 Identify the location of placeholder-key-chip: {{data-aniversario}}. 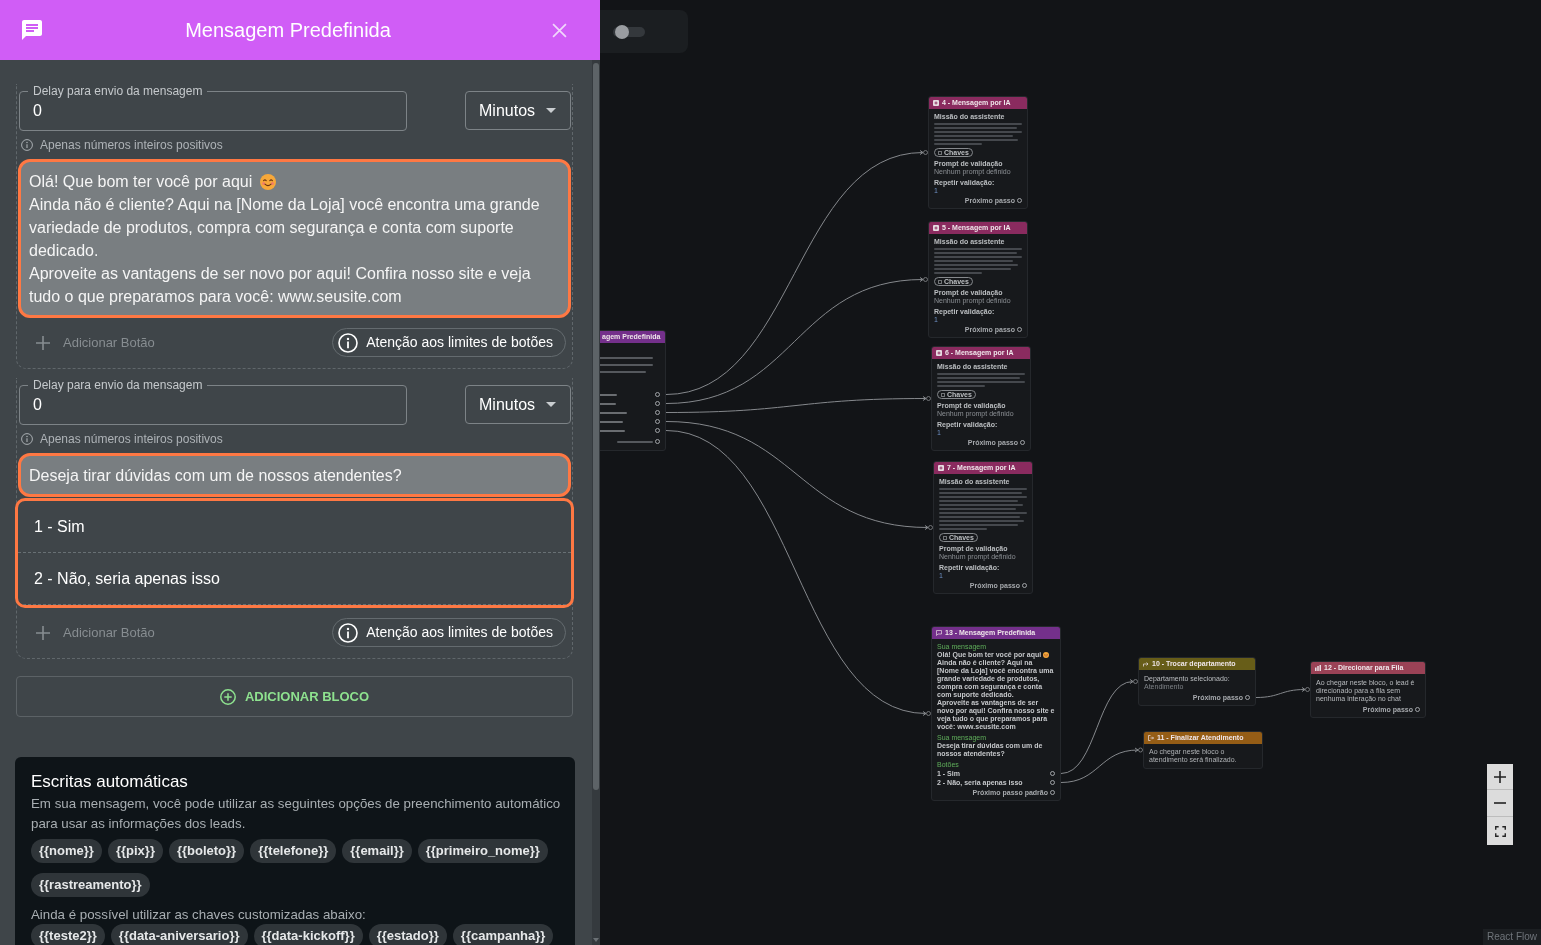
(179, 934).